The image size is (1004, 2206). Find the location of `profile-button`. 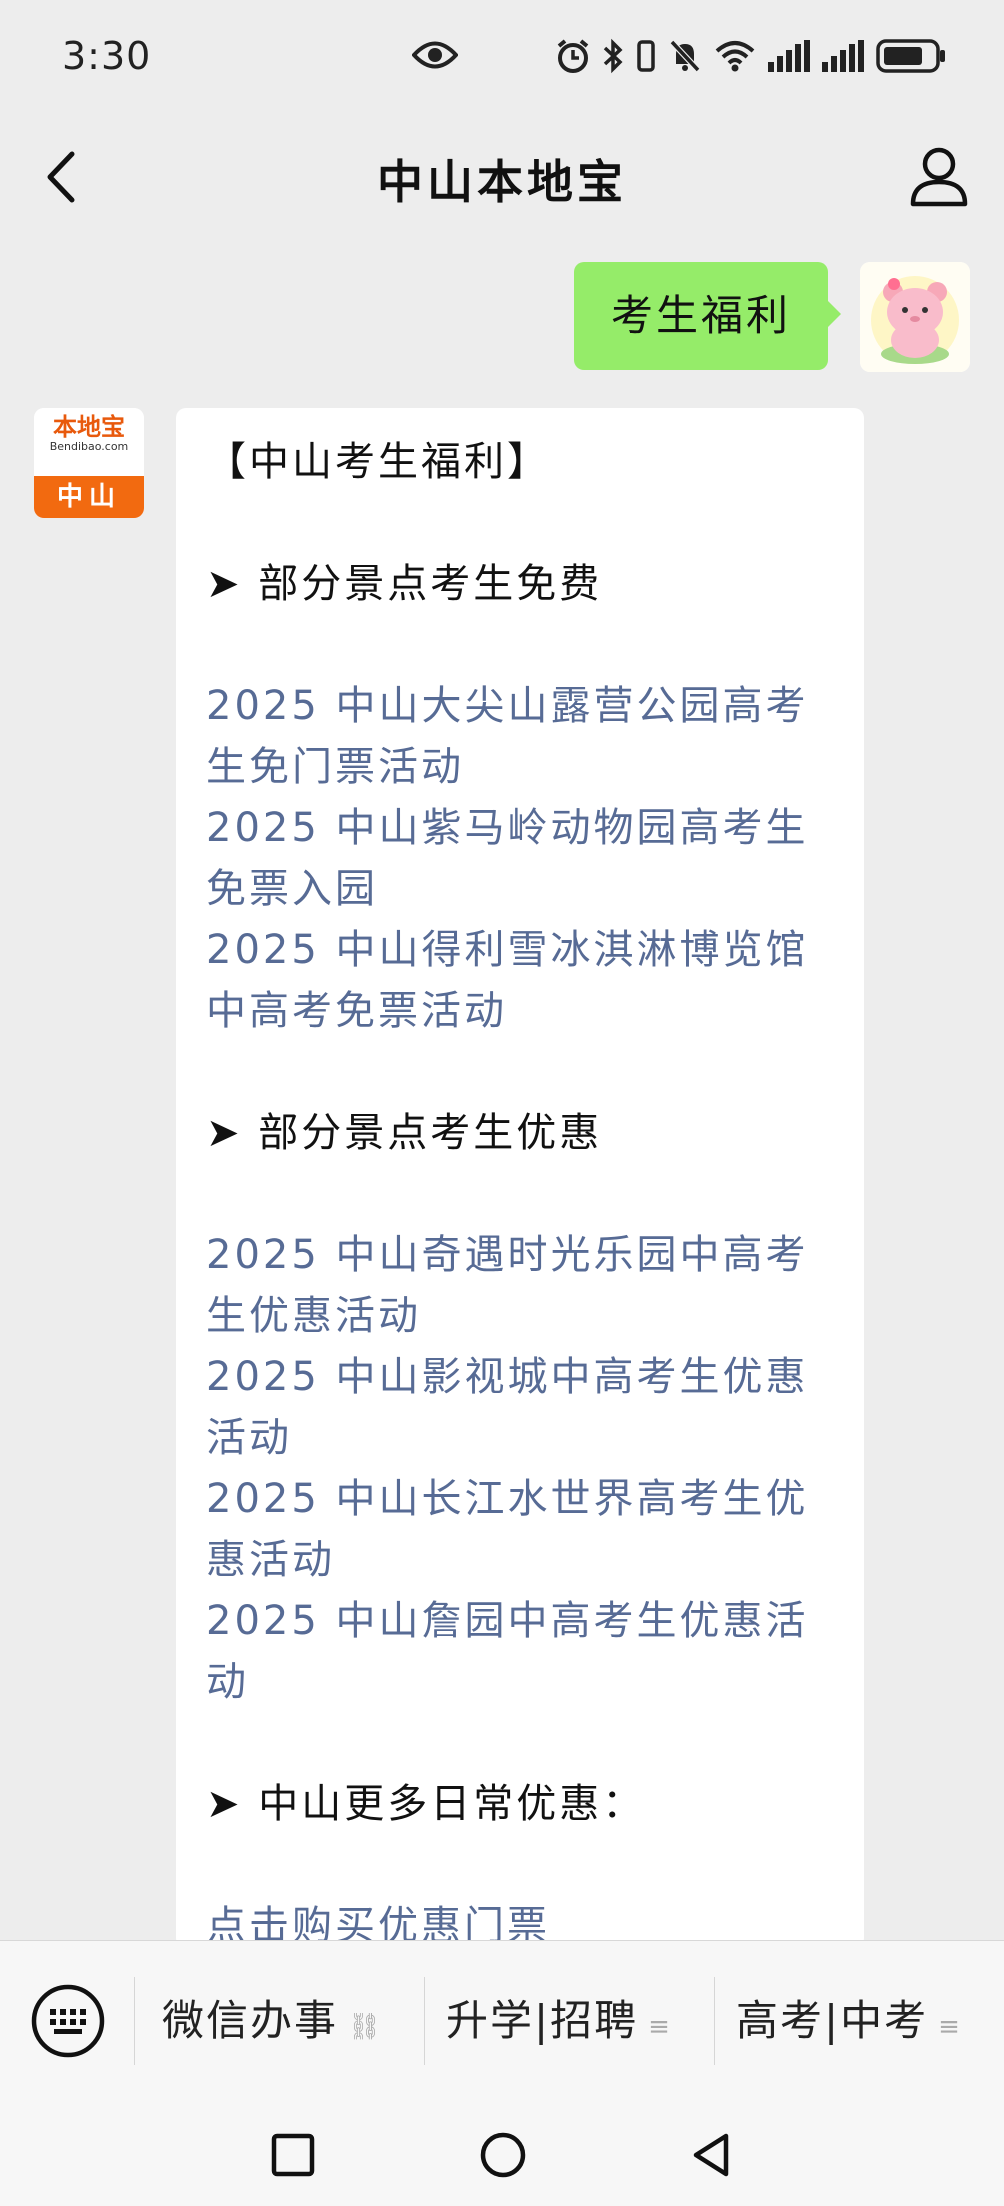

profile-button is located at coordinates (939, 177).